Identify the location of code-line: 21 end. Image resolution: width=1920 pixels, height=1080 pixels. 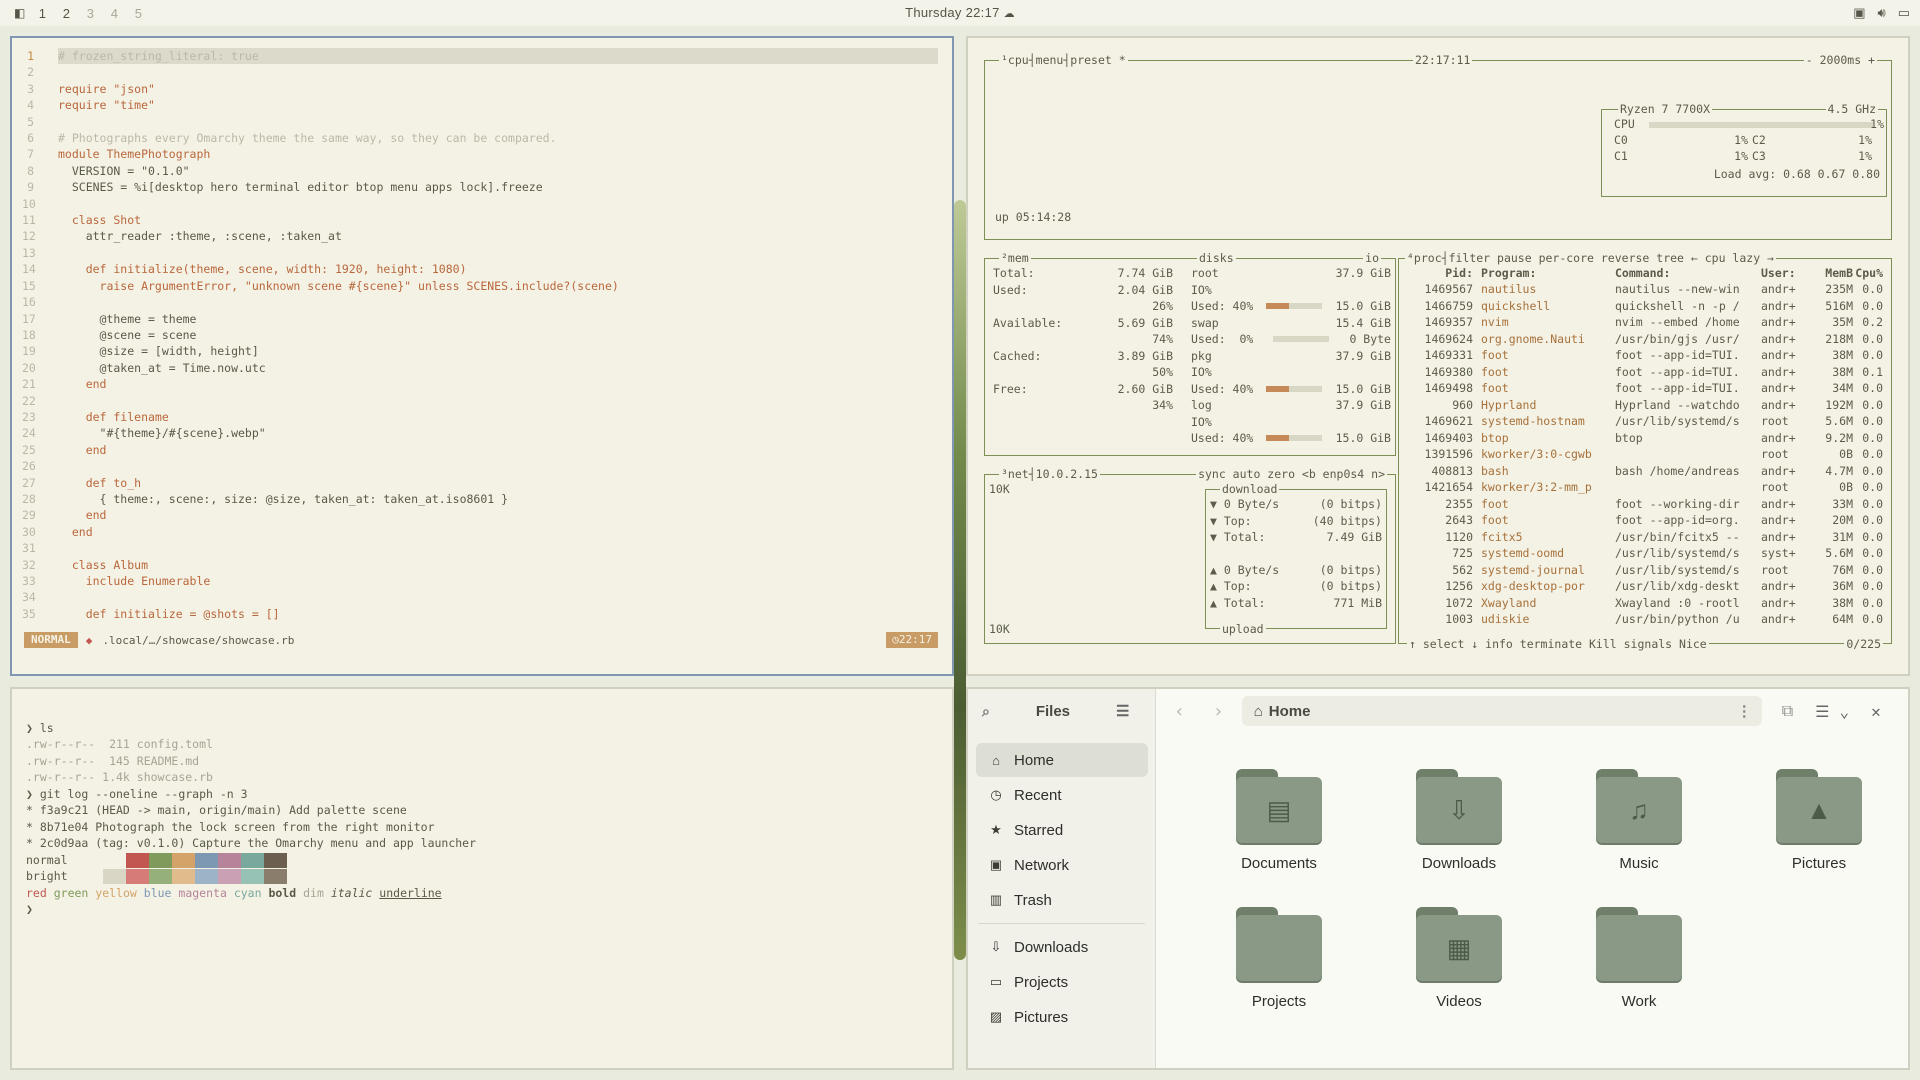
(64, 384).